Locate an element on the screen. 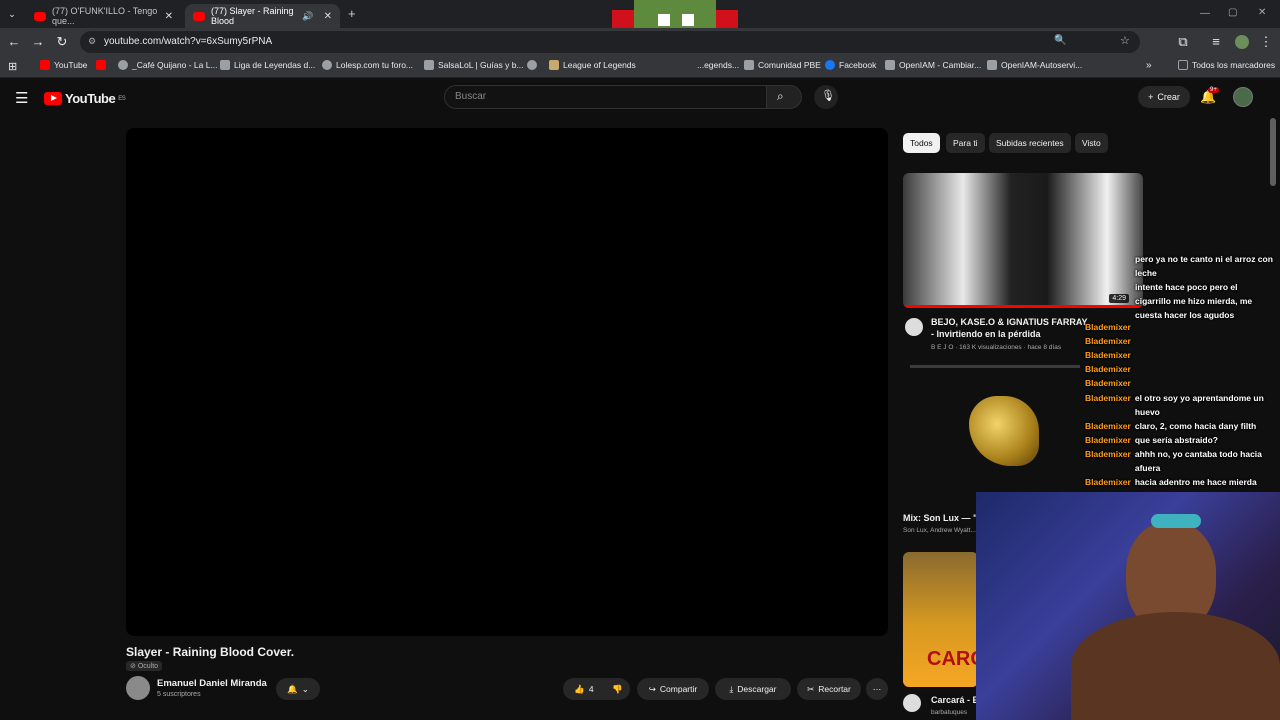 This screenshot has height=720, width=1280. search-input: Buscar is located at coordinates (605, 97).